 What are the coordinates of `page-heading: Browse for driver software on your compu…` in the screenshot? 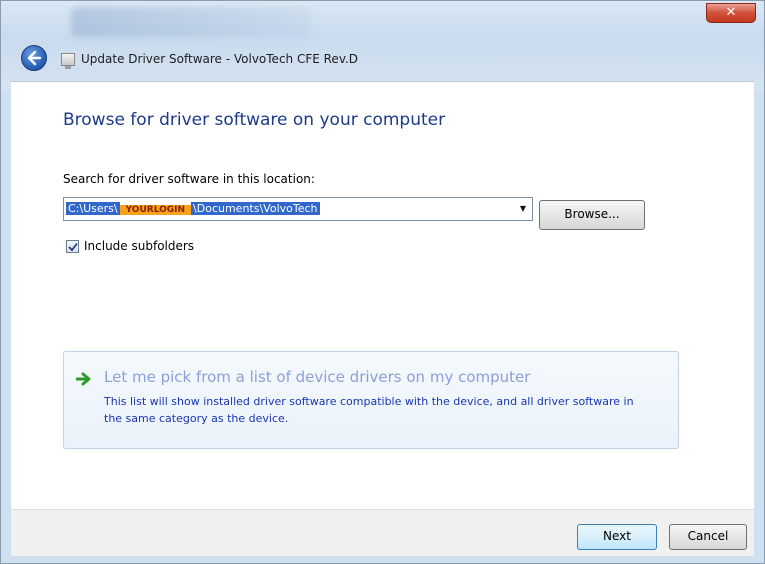 It's located at (254, 120).